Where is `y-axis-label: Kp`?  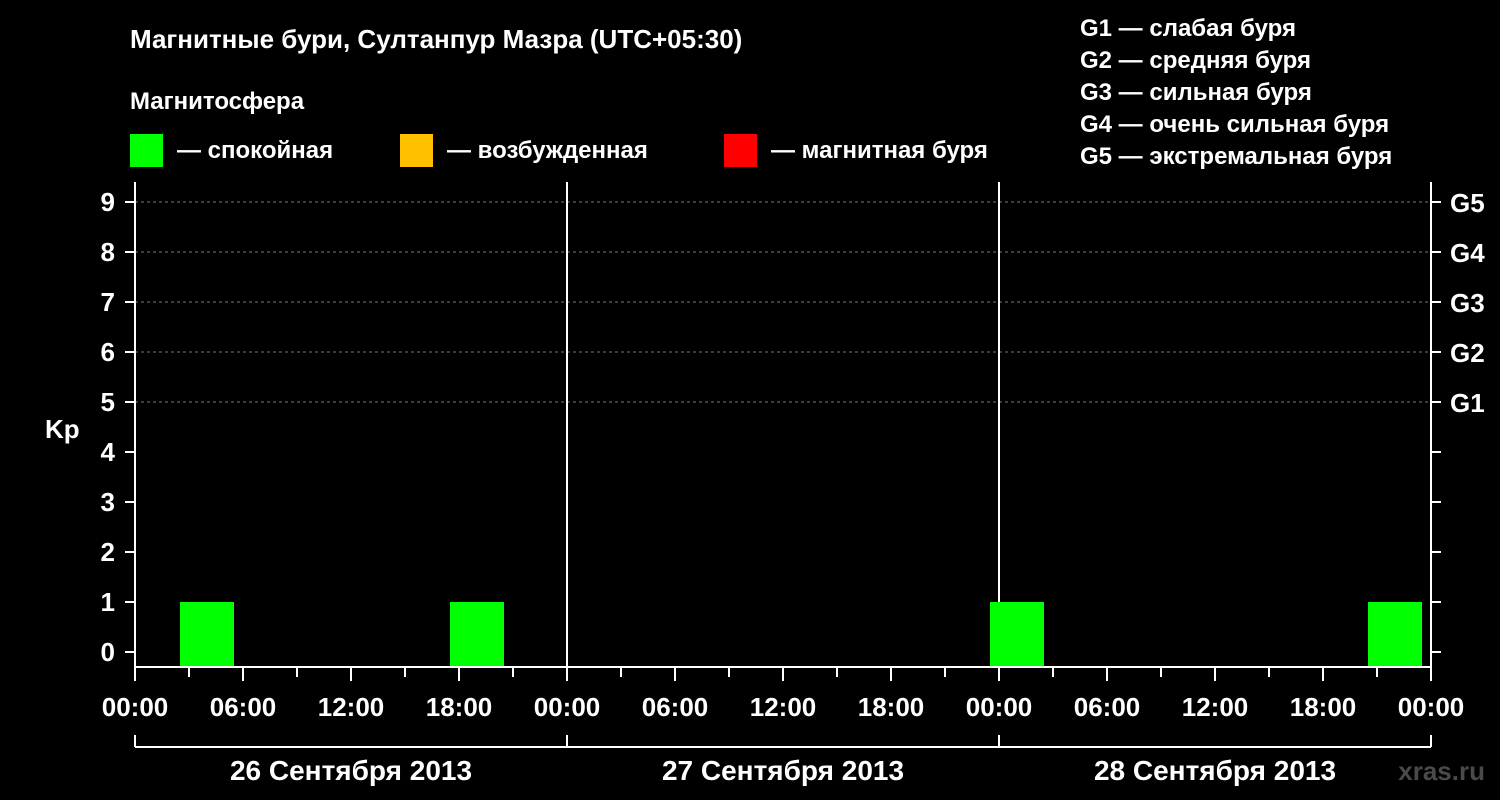
y-axis-label: Kp is located at coordinates (62, 429).